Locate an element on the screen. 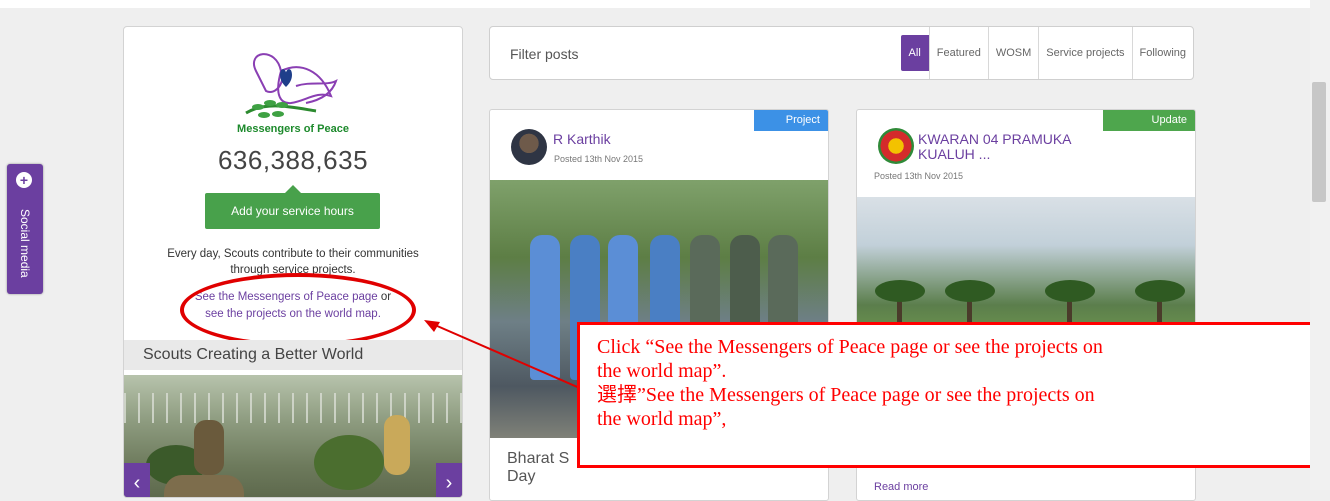  social-media-tab: + Social media is located at coordinates (25, 229).